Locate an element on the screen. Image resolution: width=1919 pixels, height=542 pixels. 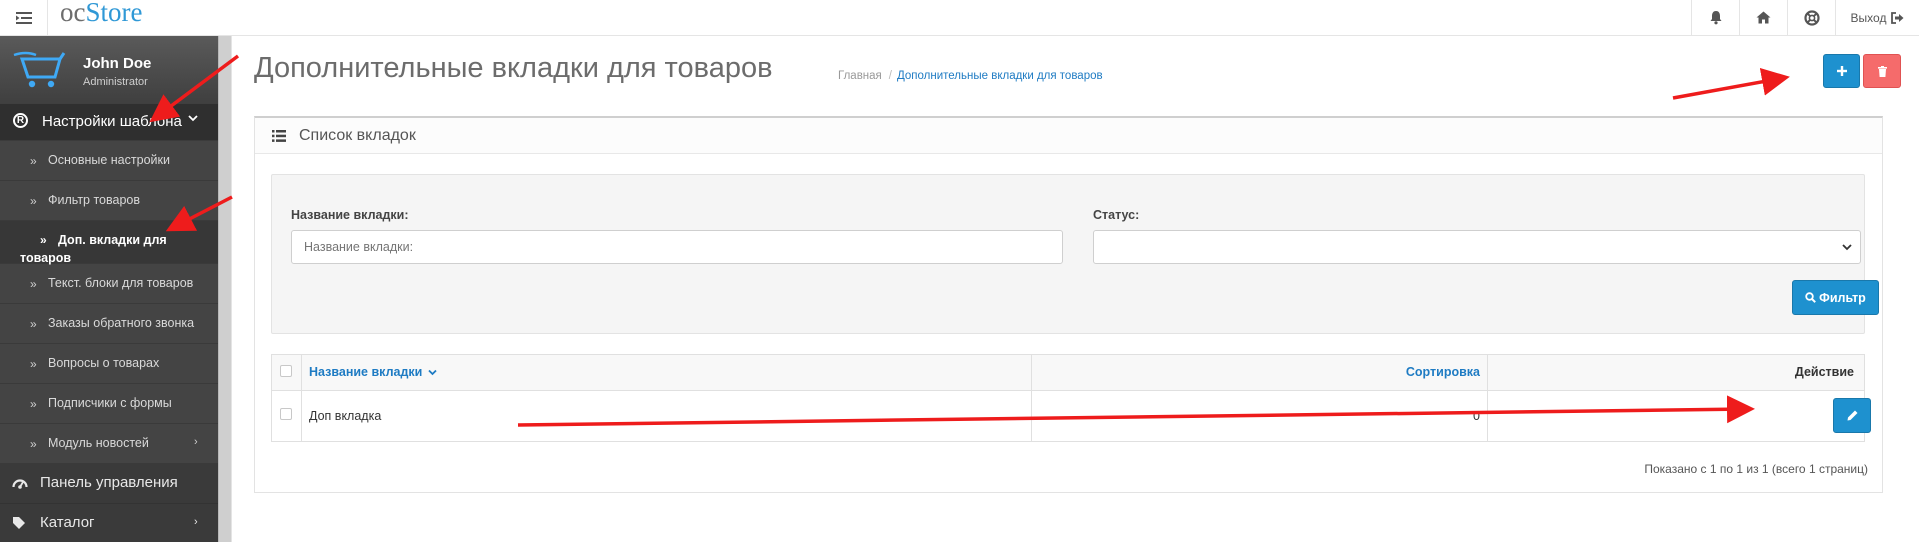
sidebar-item-label: Текст. блоки для товаров is located at coordinates (121, 283).